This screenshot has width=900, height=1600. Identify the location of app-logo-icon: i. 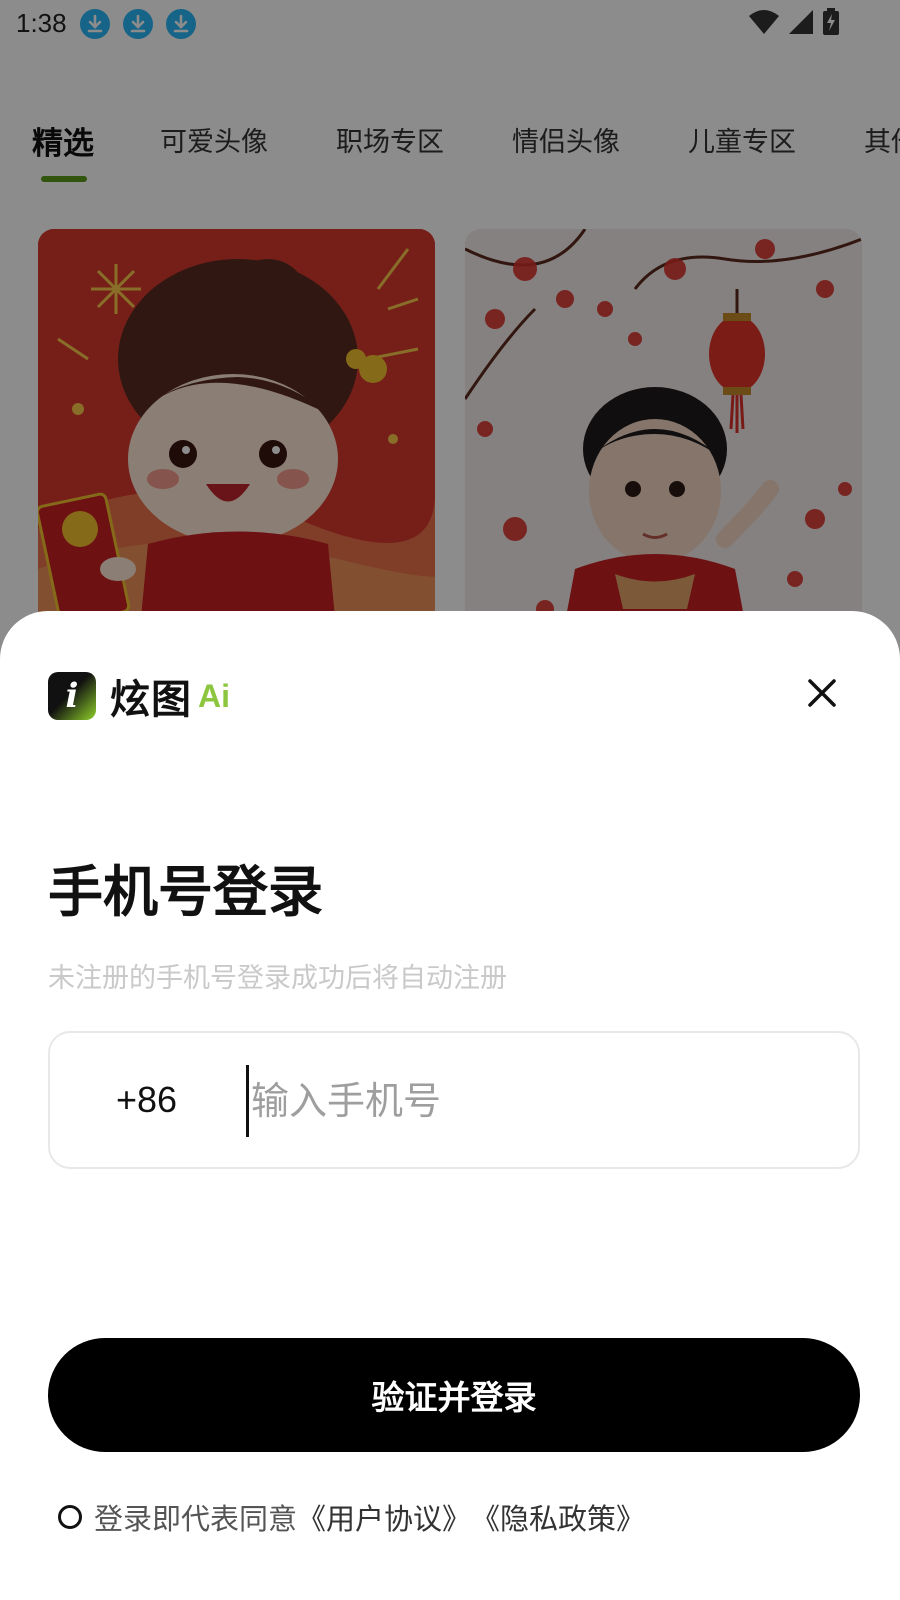
(72, 696).